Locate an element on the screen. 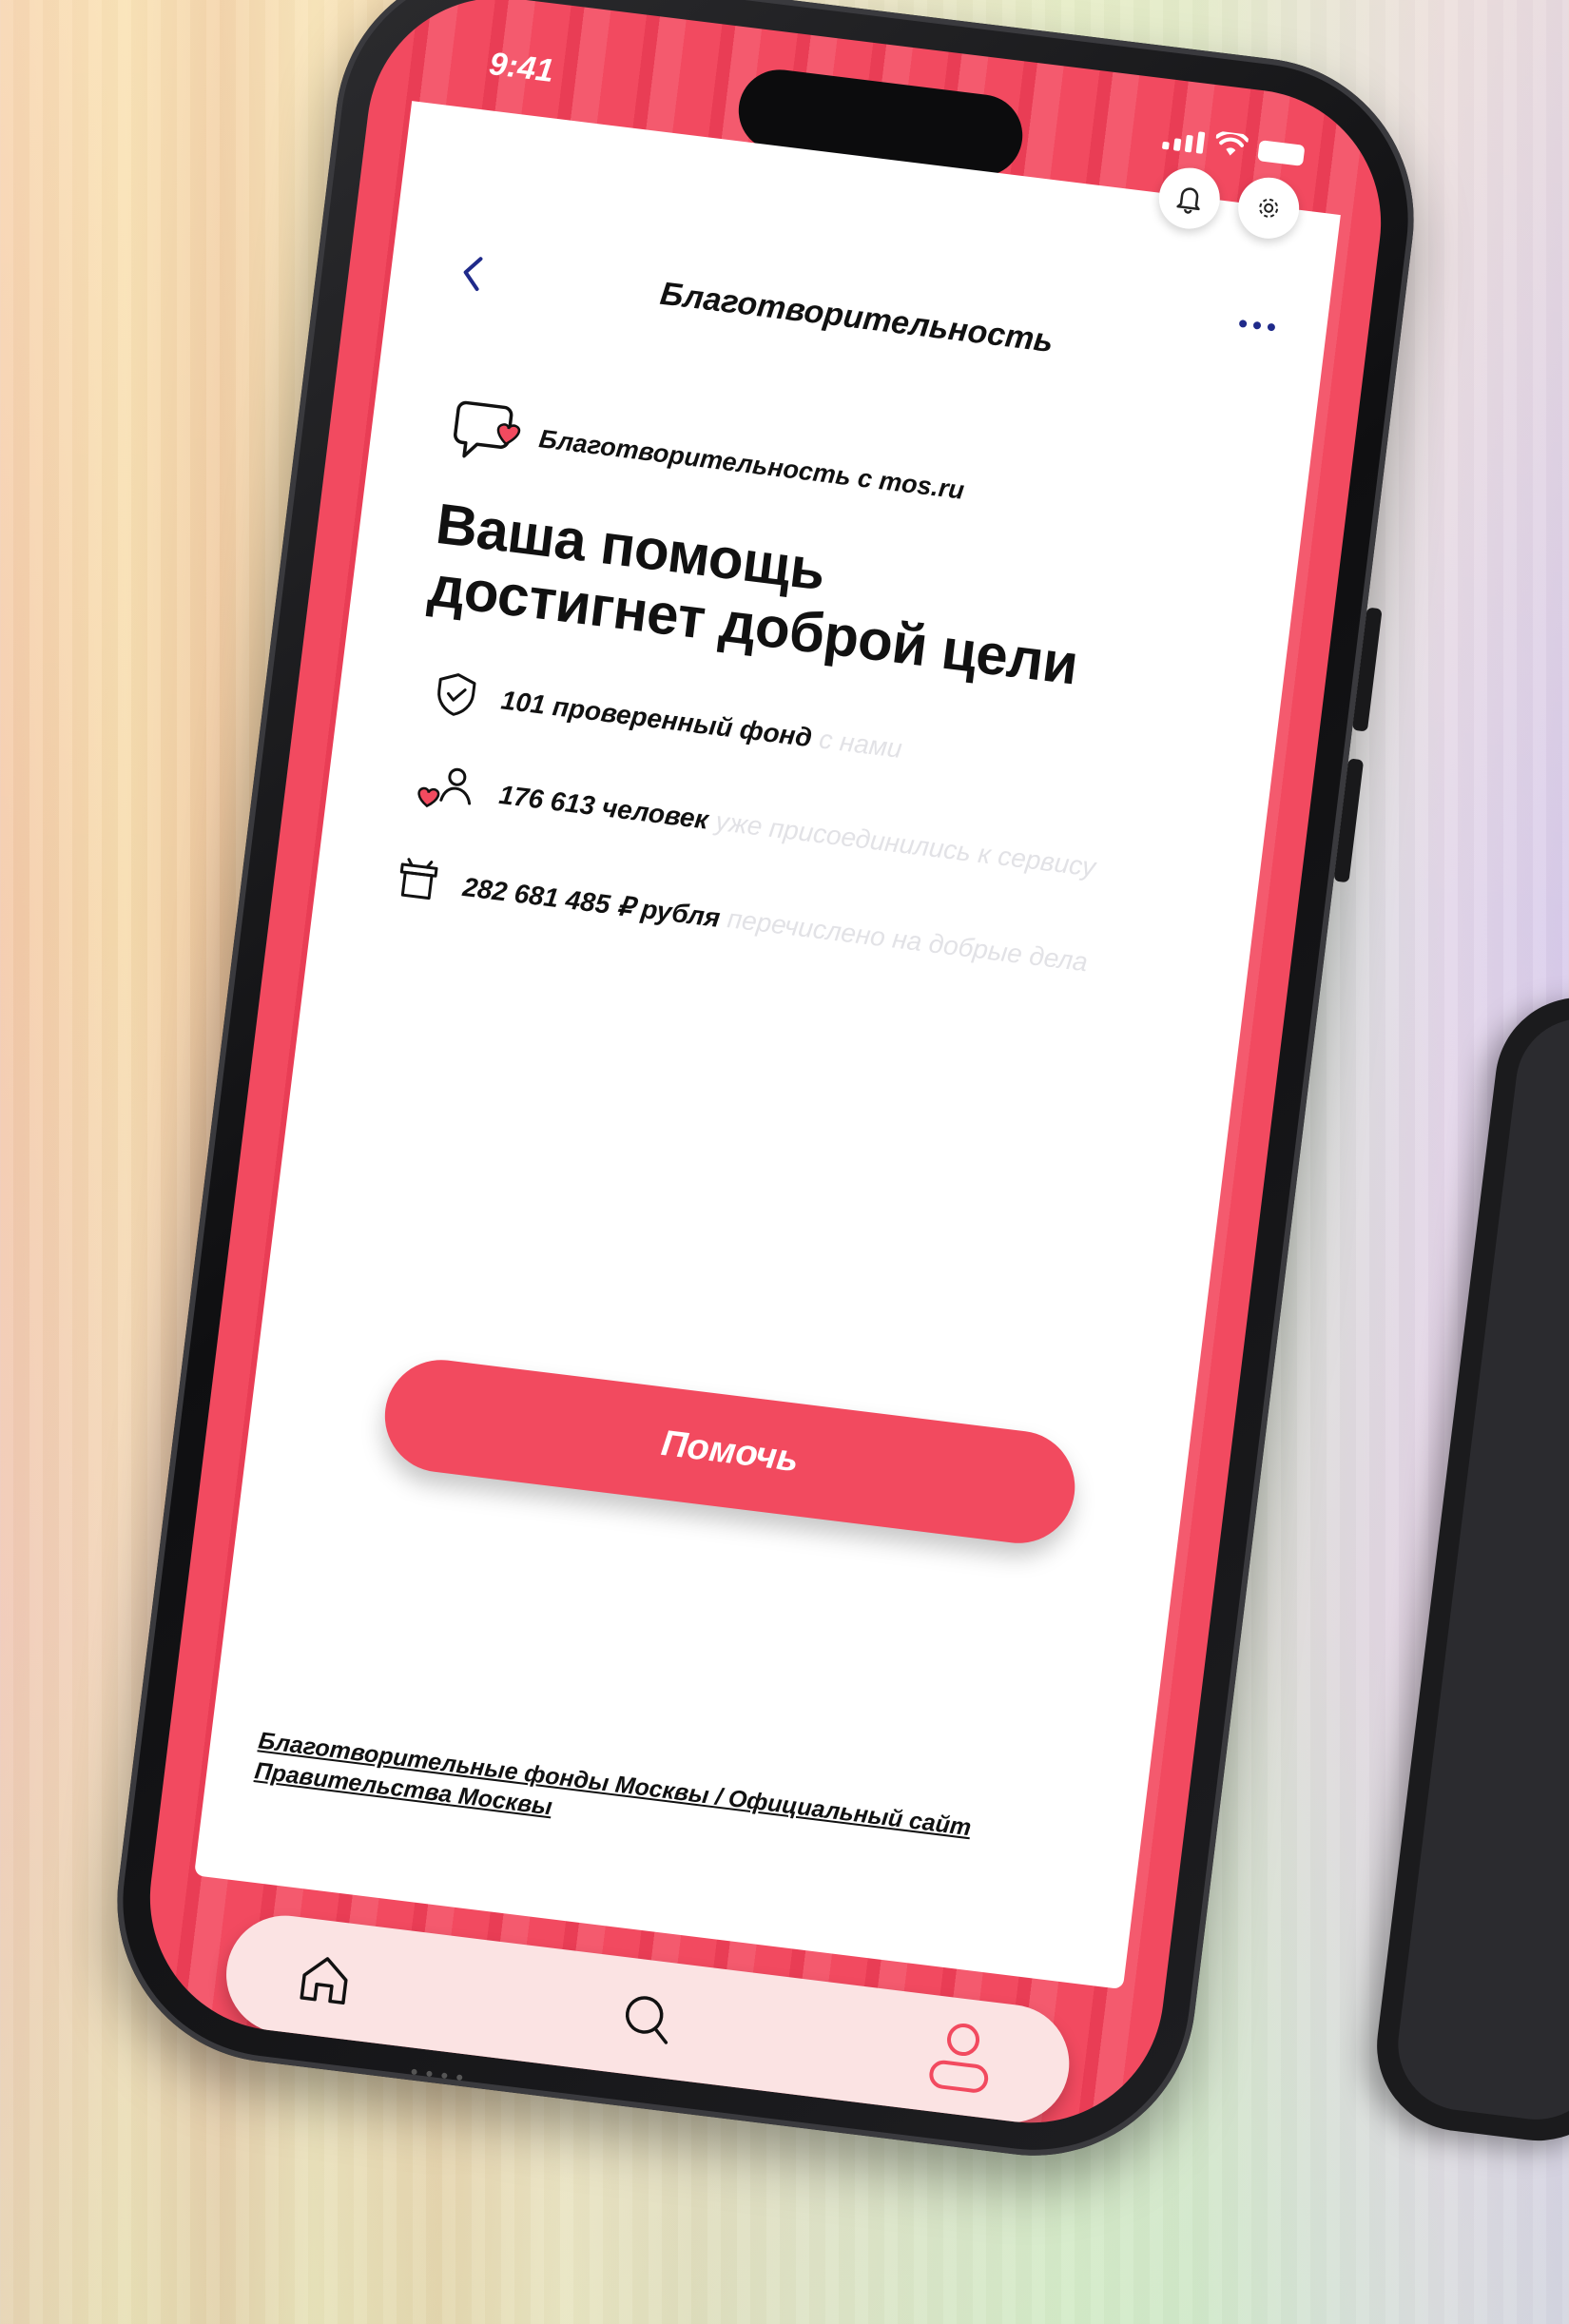 Image resolution: width=1569 pixels, height=2324 pixels. stat-row-funds: 101 проверенный фонд с нами is located at coordinates (669, 721).